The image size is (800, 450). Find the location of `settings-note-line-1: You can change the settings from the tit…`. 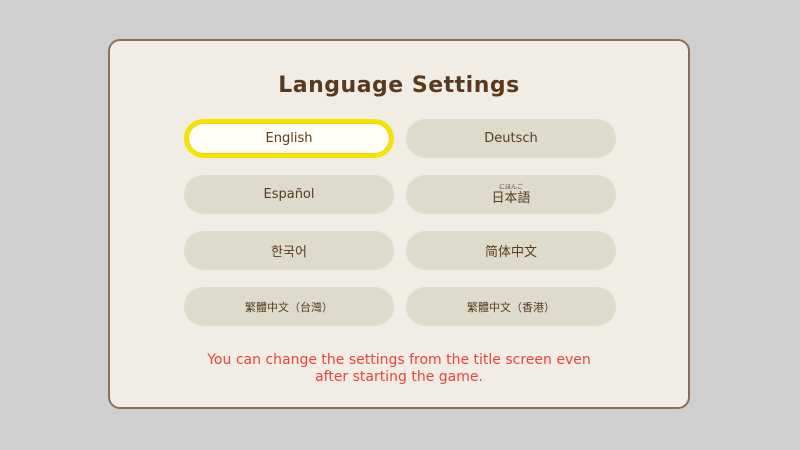

settings-note-line-1: You can change the settings from the tit… is located at coordinates (399, 360).